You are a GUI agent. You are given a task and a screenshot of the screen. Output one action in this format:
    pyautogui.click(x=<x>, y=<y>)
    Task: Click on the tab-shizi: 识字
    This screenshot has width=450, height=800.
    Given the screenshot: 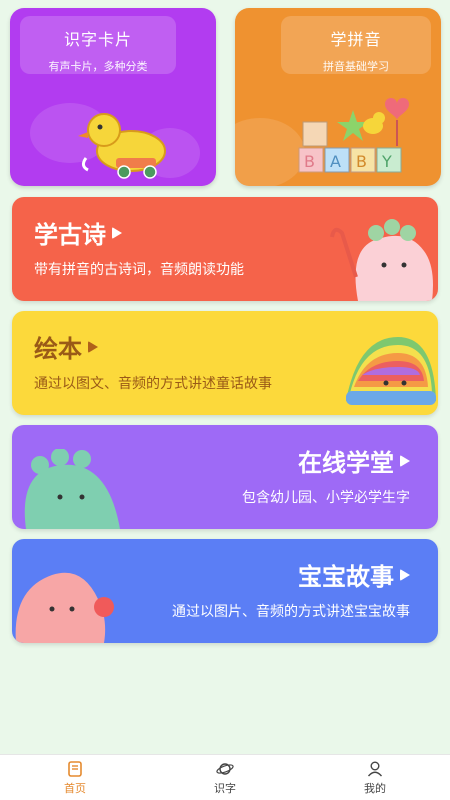 What is the action you would take?
    pyautogui.click(x=225, y=777)
    